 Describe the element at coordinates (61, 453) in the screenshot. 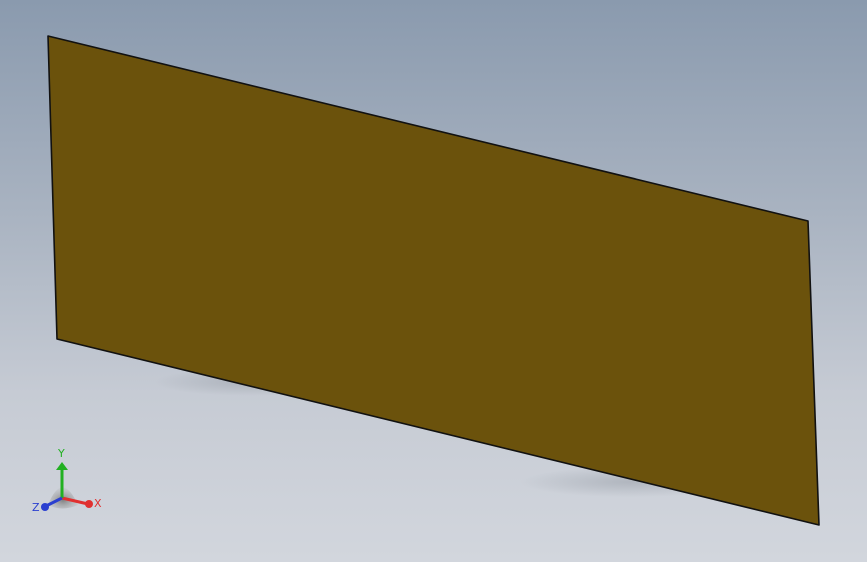

I see `axis-y-label: Y` at that location.